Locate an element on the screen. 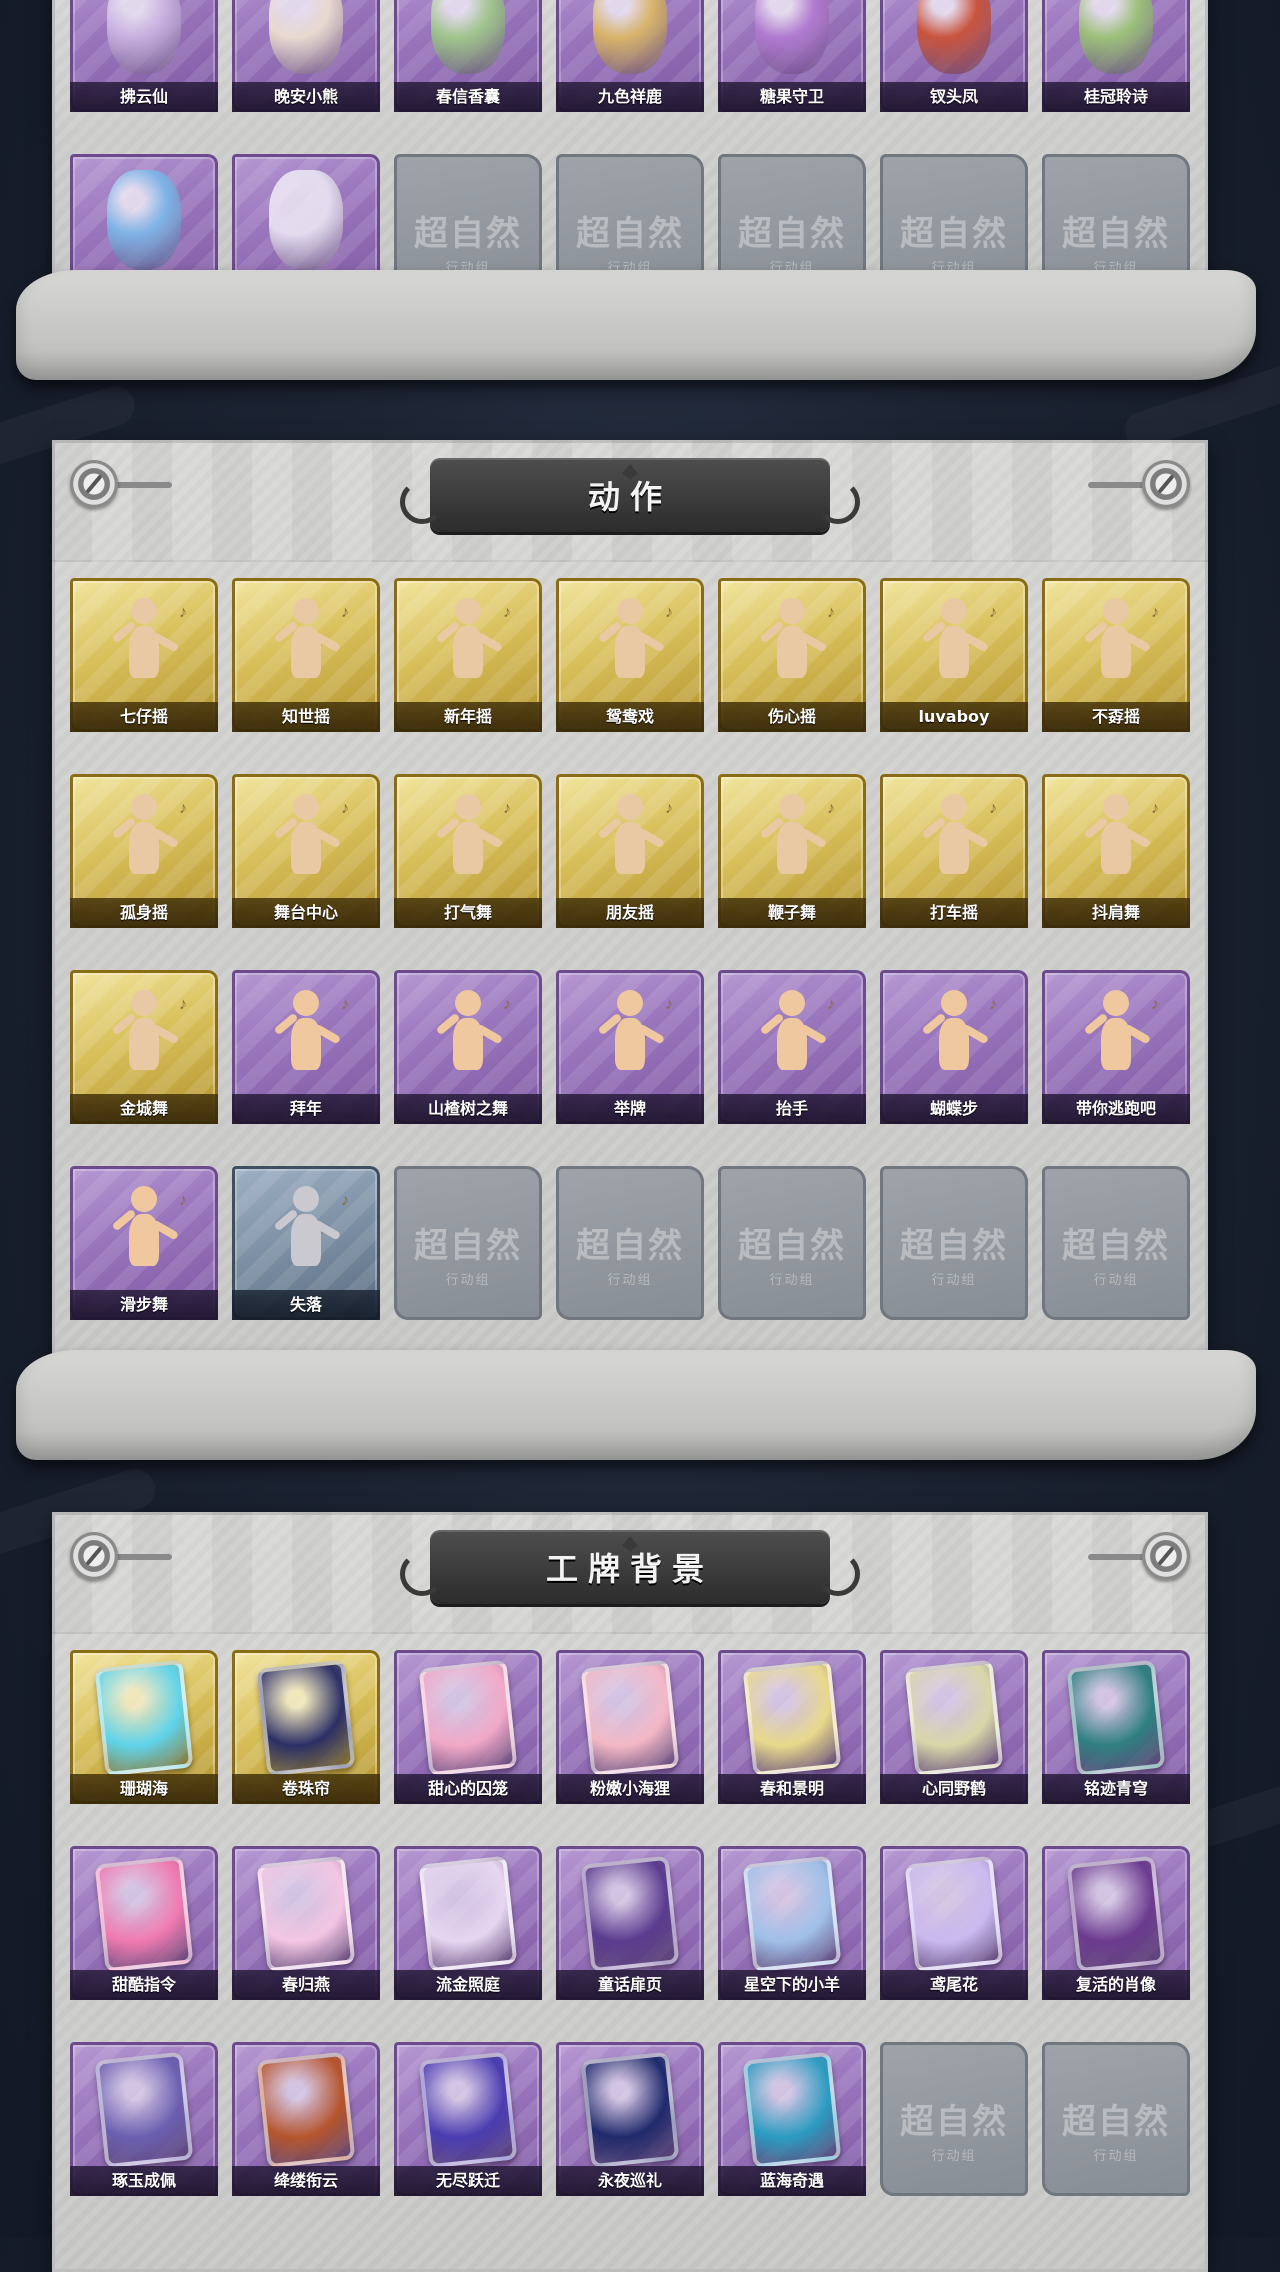 The height and width of the screenshot is (2272, 1280). collection-card: ♪ 拜年 is located at coordinates (306, 1047).